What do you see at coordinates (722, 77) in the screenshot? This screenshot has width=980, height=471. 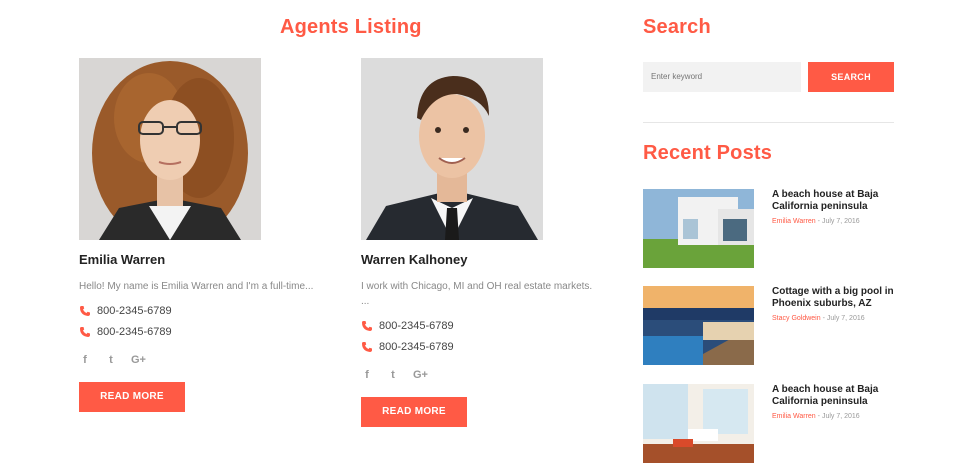 I see `search-input` at bounding box center [722, 77].